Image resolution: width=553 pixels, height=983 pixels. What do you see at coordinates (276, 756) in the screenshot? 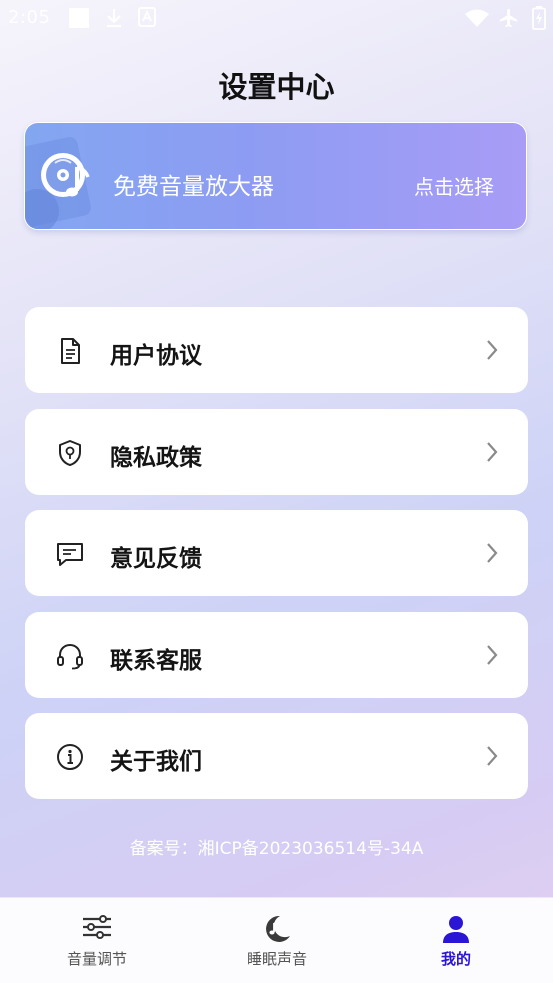
I see `menu-item-about-us: 关于我们` at bounding box center [276, 756].